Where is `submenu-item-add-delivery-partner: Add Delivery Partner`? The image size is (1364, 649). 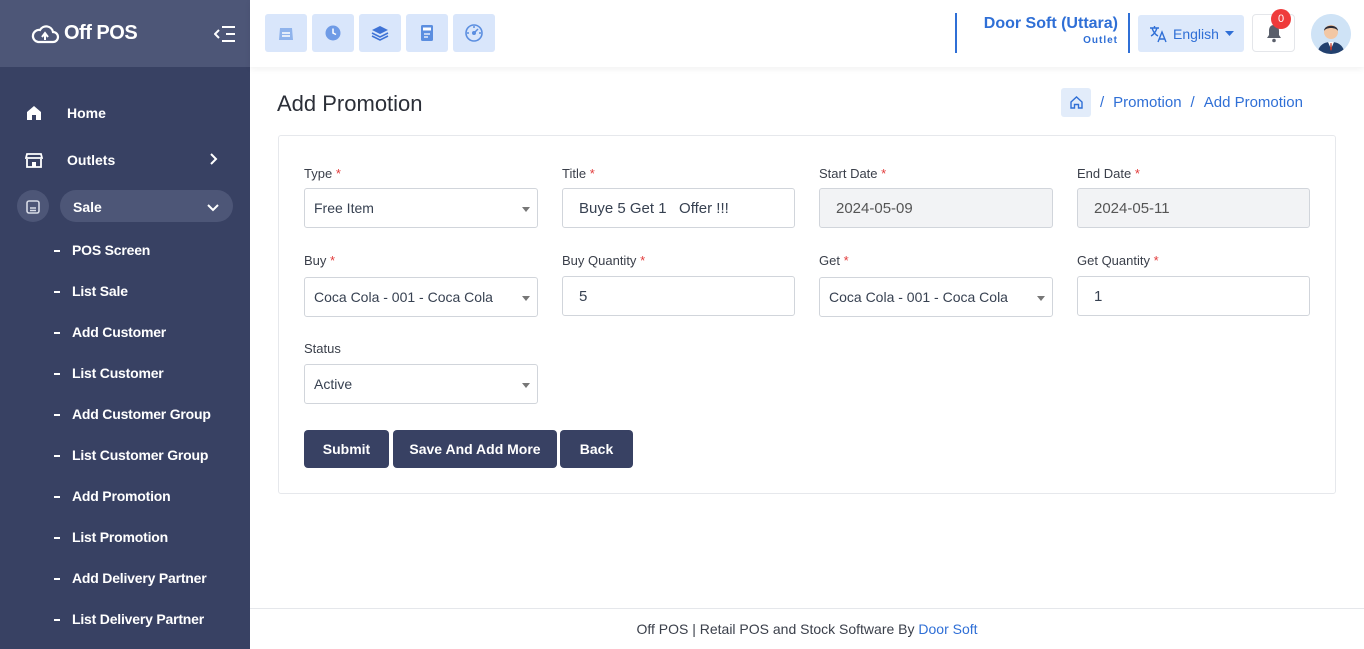
submenu-item-add-delivery-partner: Add Delivery Partner is located at coordinates (125, 578).